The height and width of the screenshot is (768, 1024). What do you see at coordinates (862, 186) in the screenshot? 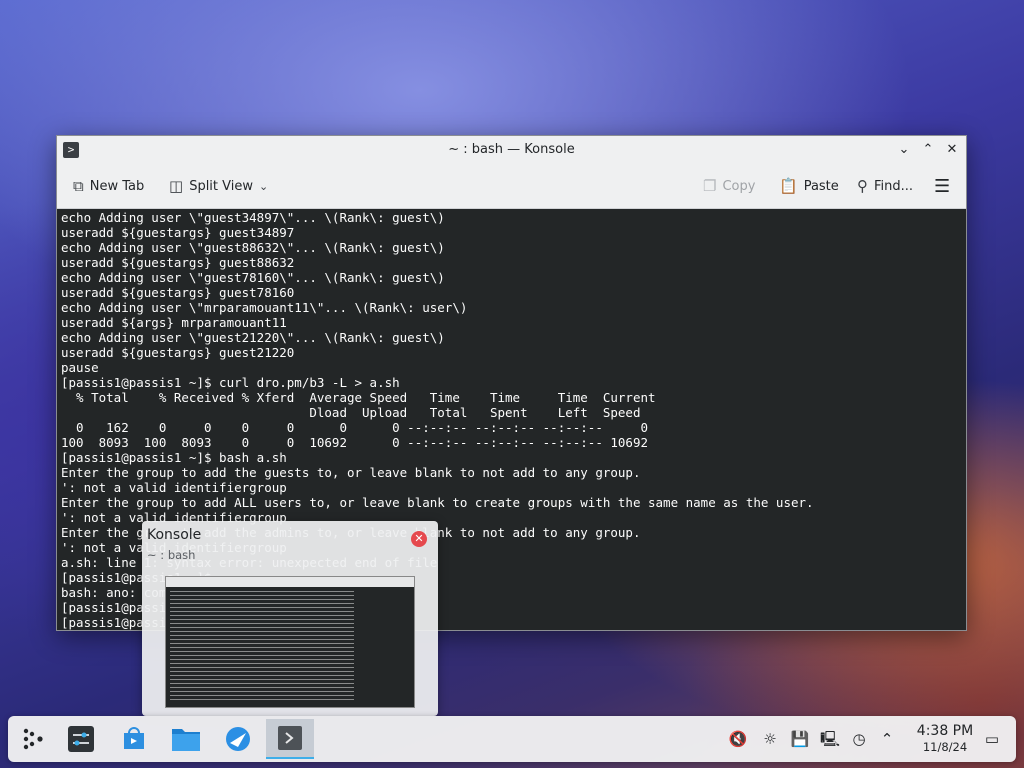
I see `search-icon: ⚲` at bounding box center [862, 186].